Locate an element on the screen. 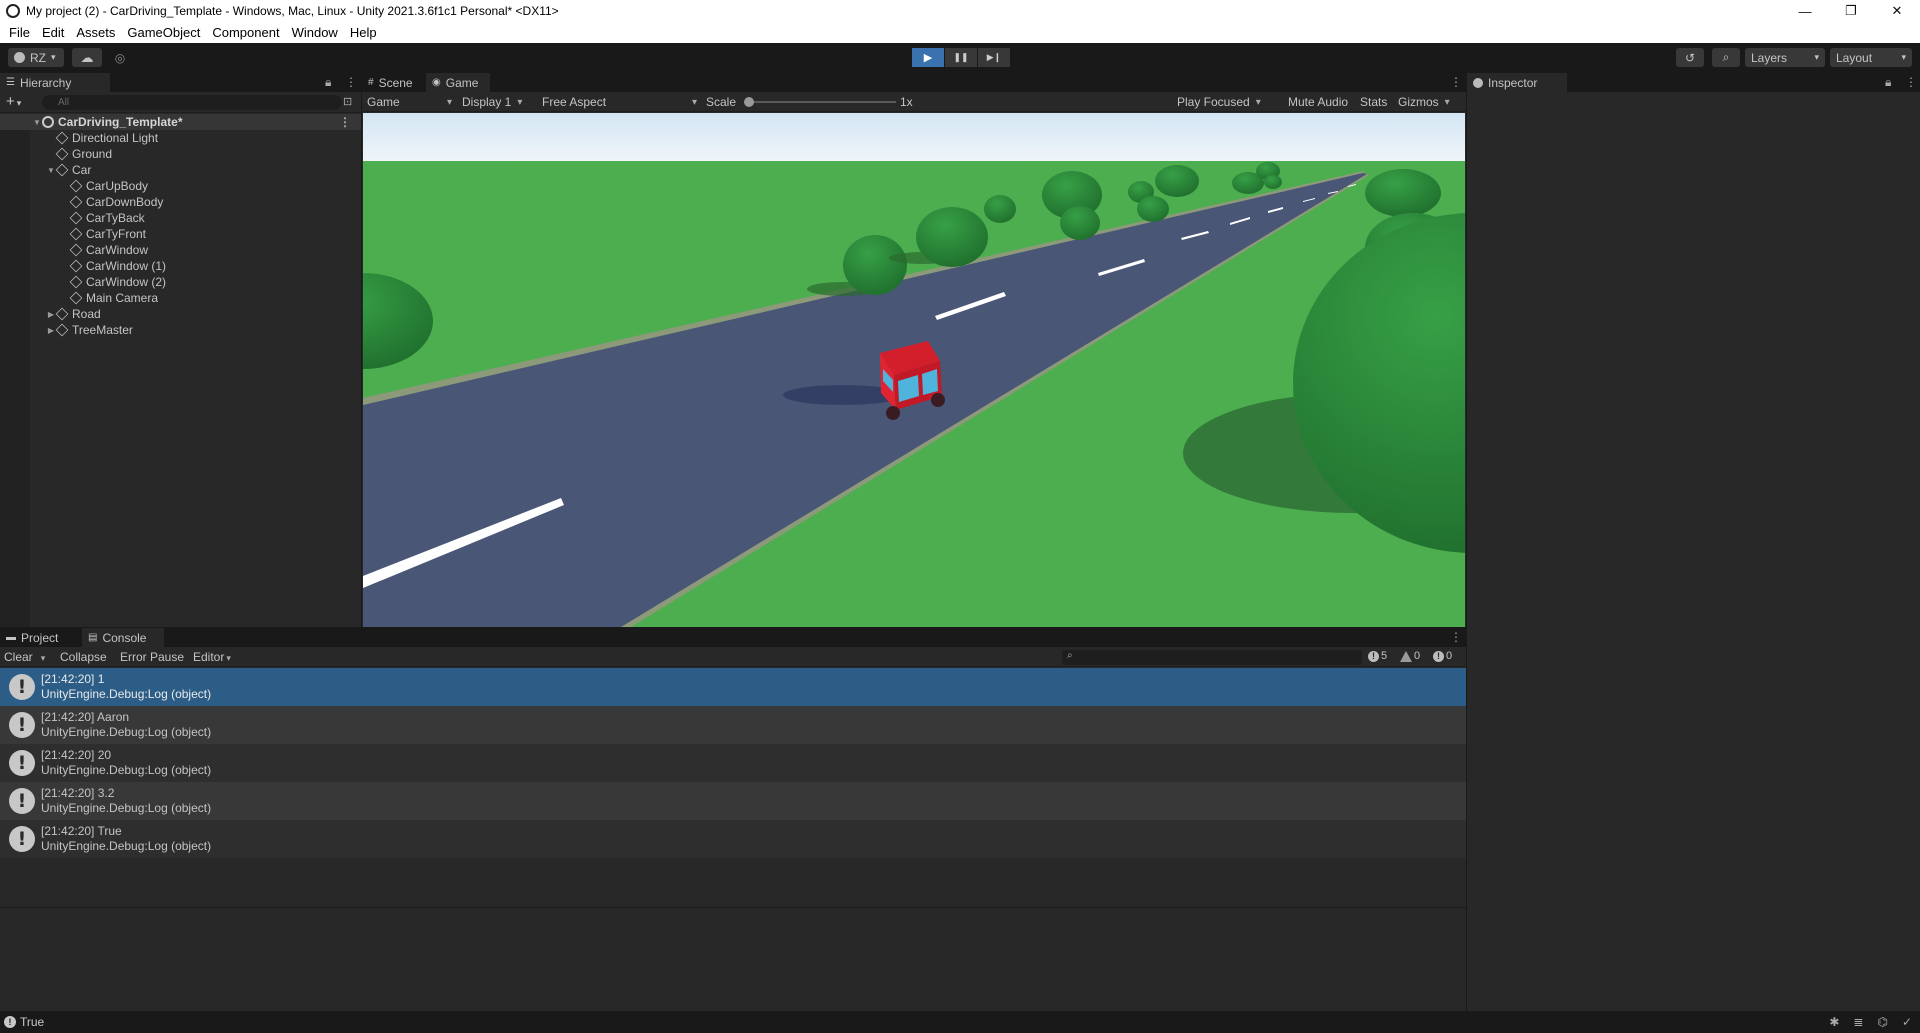  collab-button: ◎ is located at coordinates (120, 57).